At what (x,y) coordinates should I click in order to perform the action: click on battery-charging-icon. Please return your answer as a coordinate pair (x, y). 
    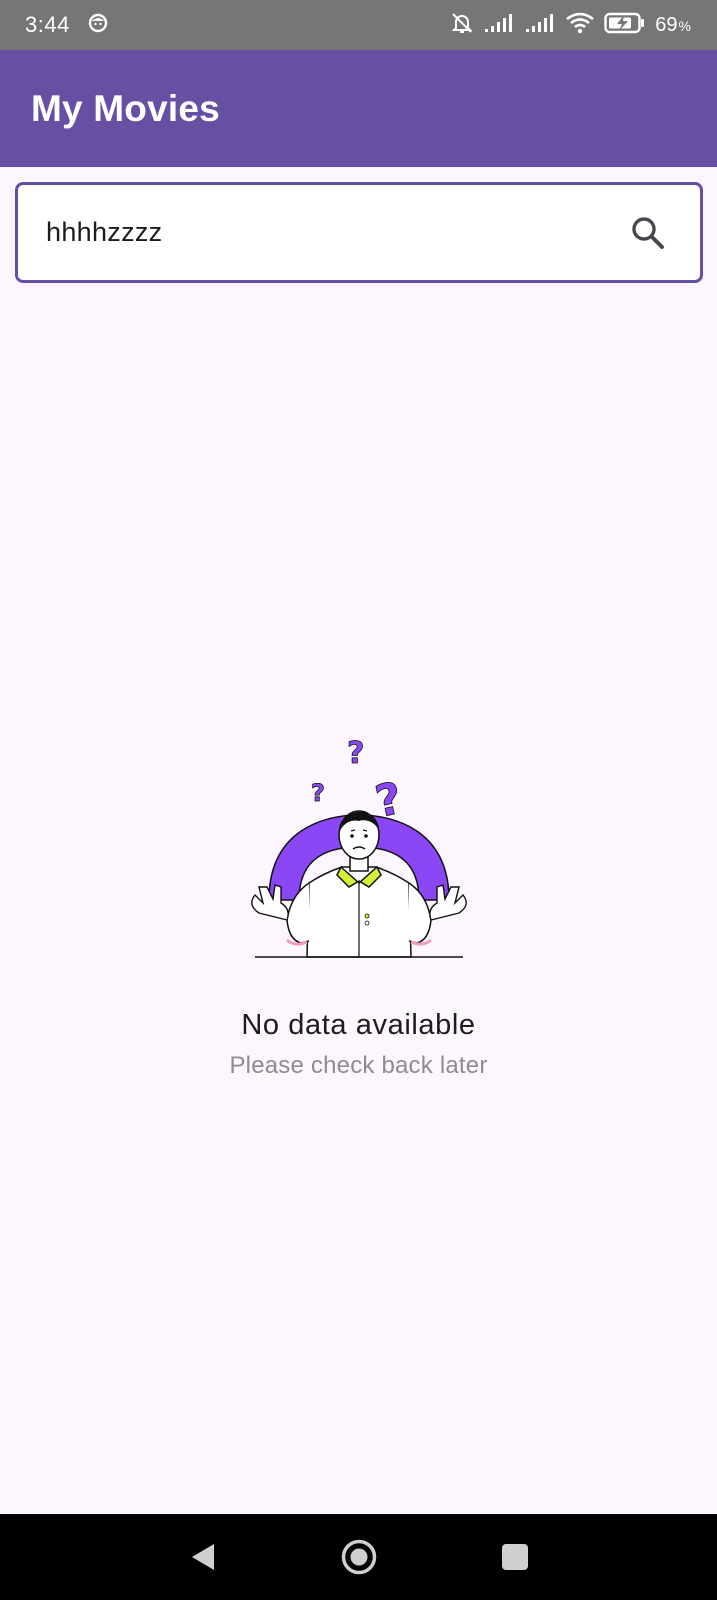
    Looking at the image, I should click on (625, 25).